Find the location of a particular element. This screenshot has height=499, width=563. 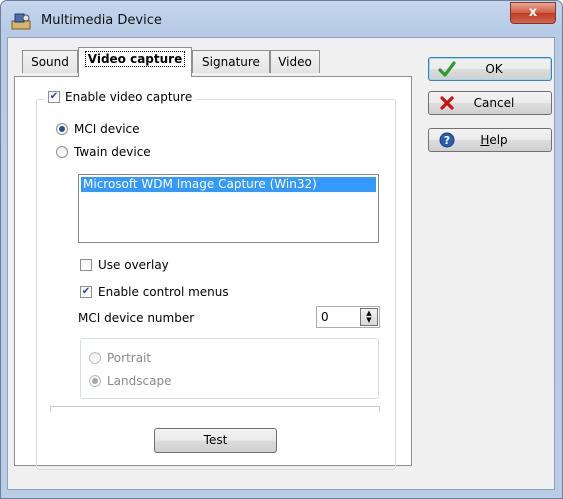

enable-video-capture-label: Enable video capture is located at coordinates (129, 97).